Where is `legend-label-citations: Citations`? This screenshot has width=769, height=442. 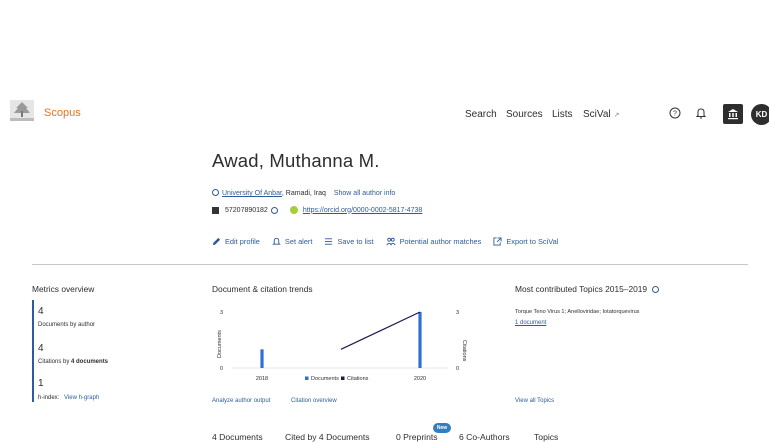 legend-label-citations: Citations is located at coordinates (358, 379).